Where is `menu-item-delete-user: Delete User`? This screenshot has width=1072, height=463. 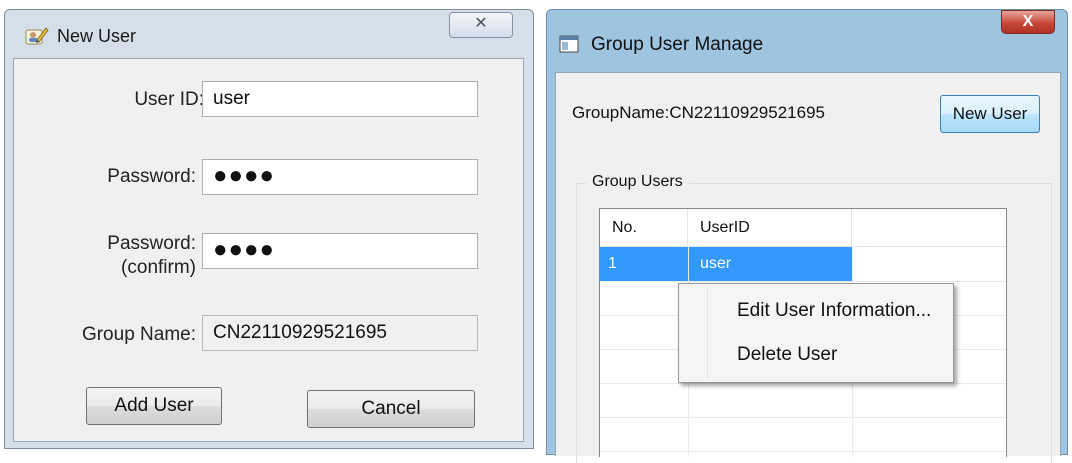
menu-item-delete-user: Delete User is located at coordinates (787, 355).